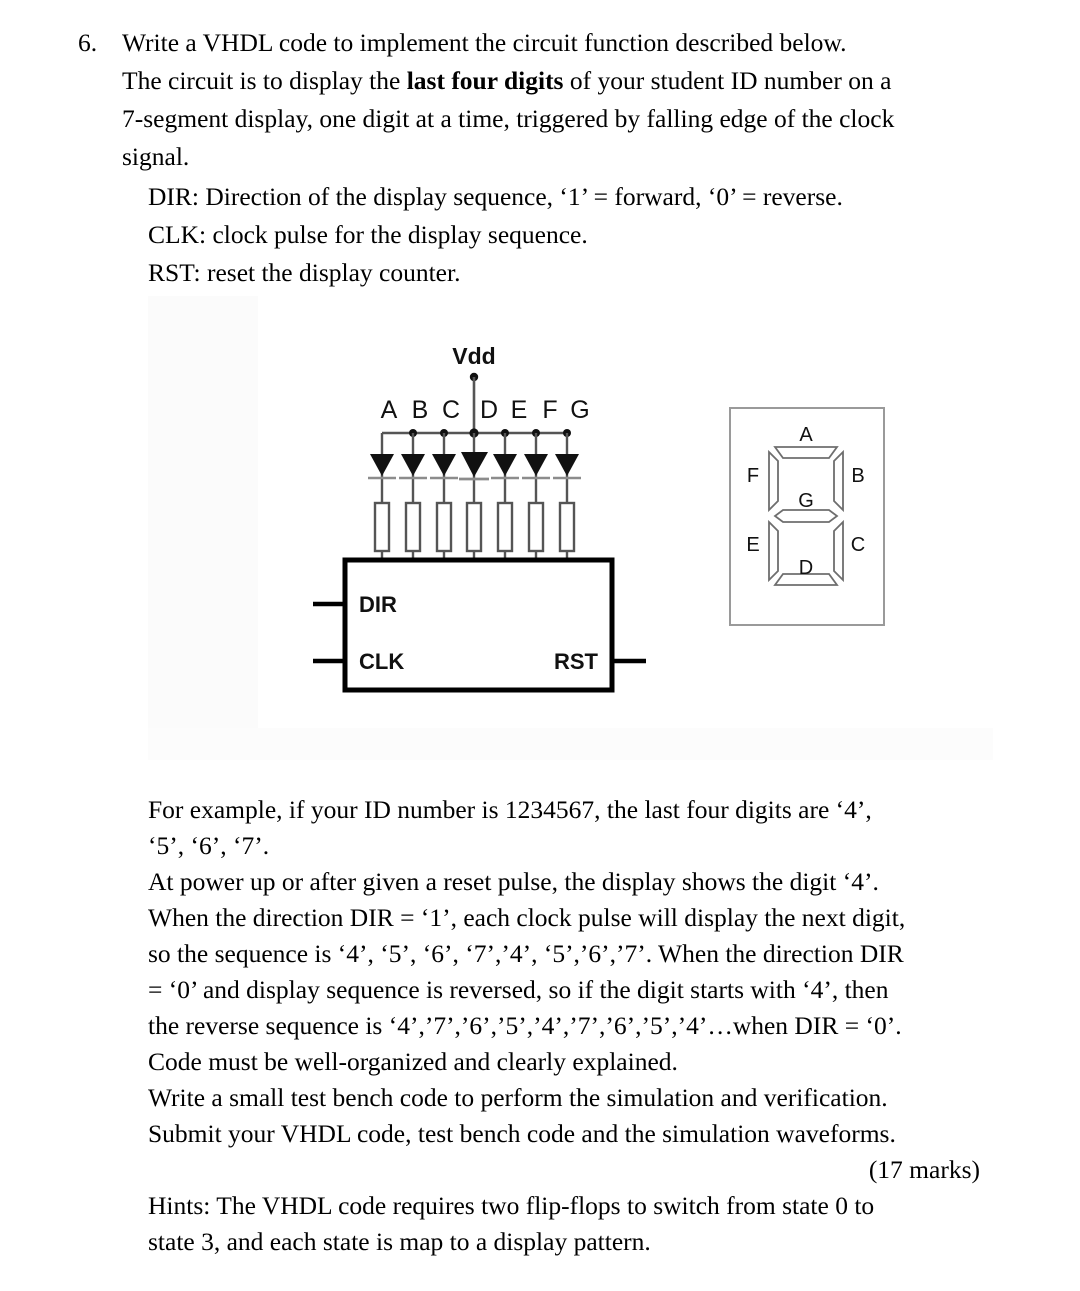 Image resolution: width=1080 pixels, height=1291 pixels. Describe the element at coordinates (567, 465) in the screenshot. I see `diode-g-icon` at that location.